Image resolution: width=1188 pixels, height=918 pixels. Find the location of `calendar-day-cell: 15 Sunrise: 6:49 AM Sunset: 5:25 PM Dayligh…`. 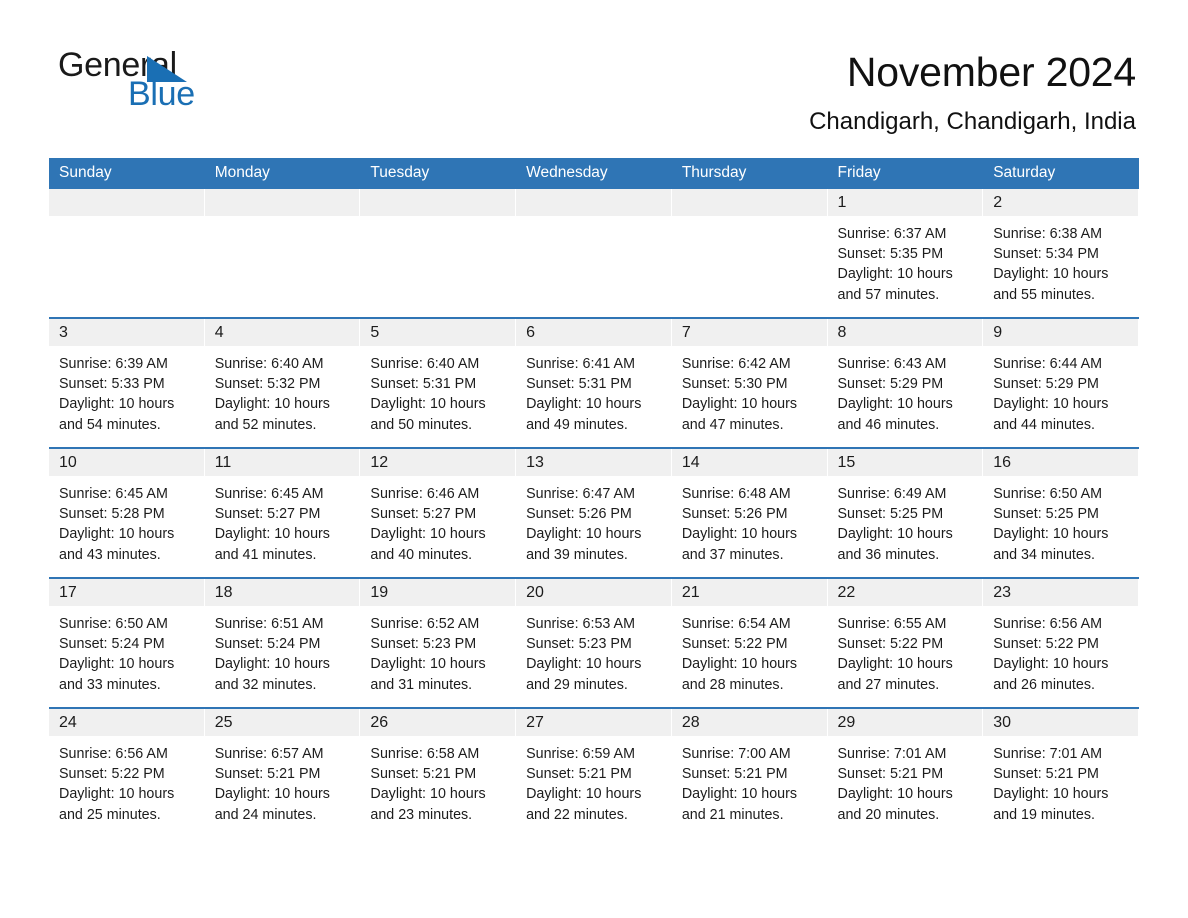

calendar-day-cell: 15 Sunrise: 6:49 AM Sunset: 5:25 PM Dayligh… is located at coordinates (905, 512).